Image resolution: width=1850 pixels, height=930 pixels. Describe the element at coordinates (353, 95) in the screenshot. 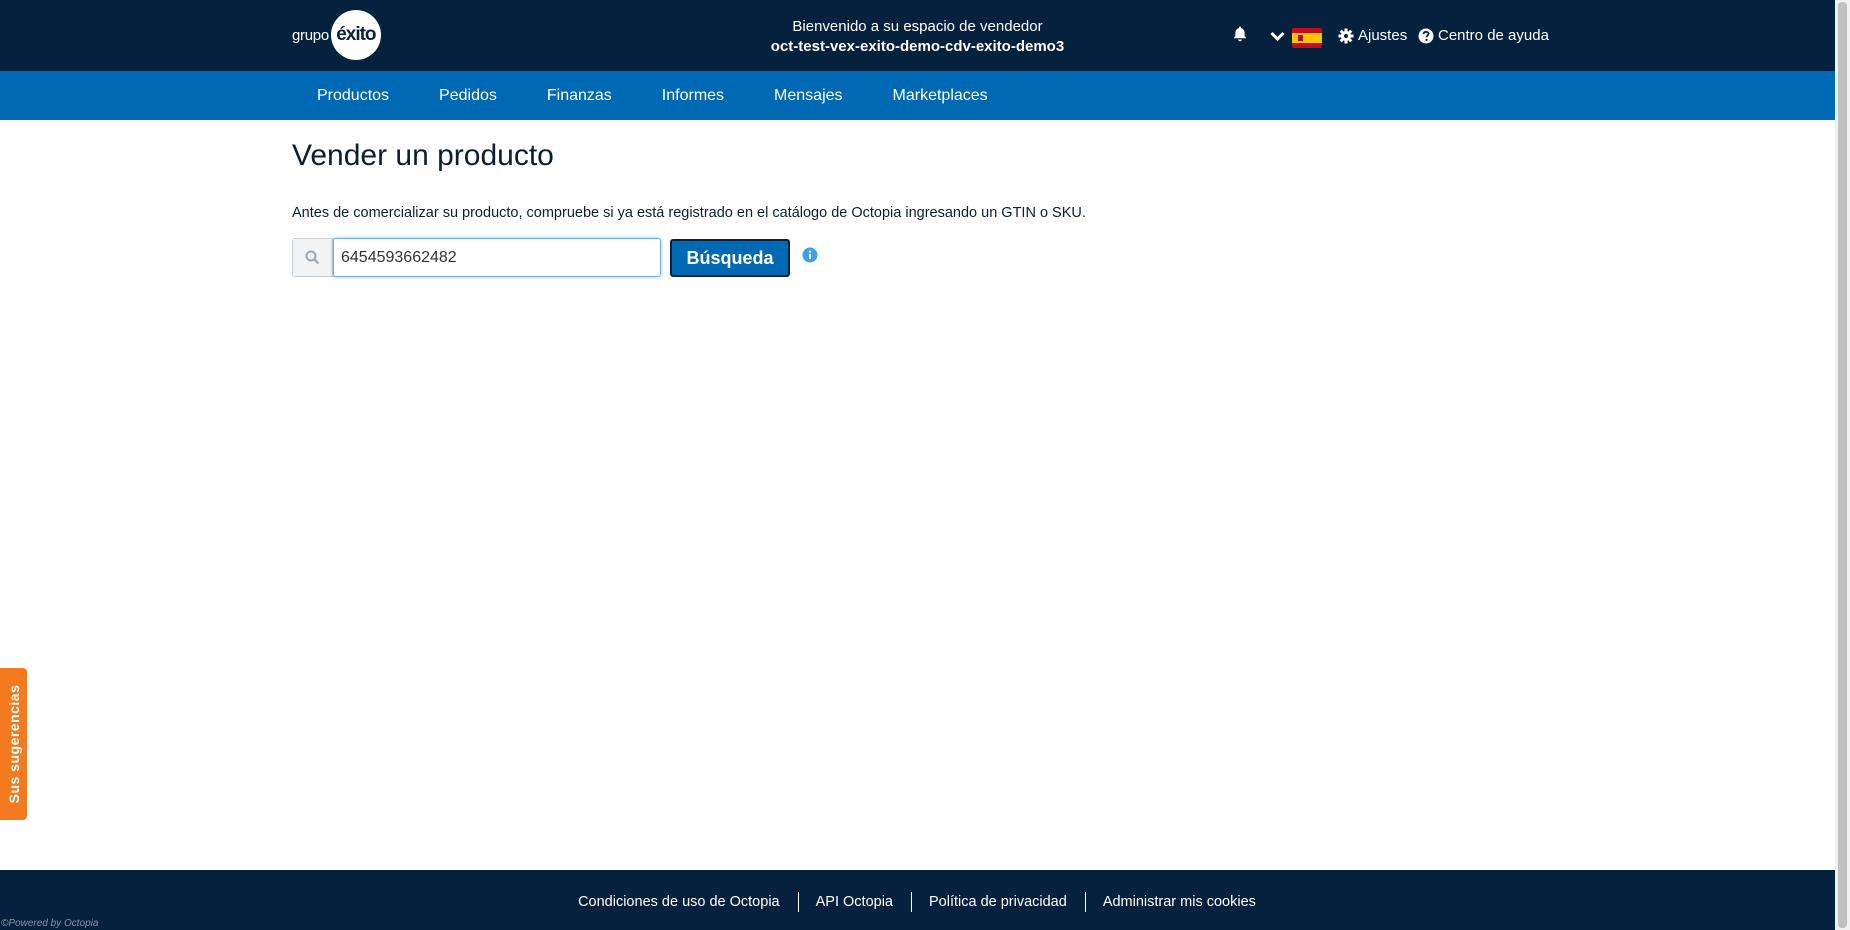

I see `nav-item-productos: Productos` at that location.